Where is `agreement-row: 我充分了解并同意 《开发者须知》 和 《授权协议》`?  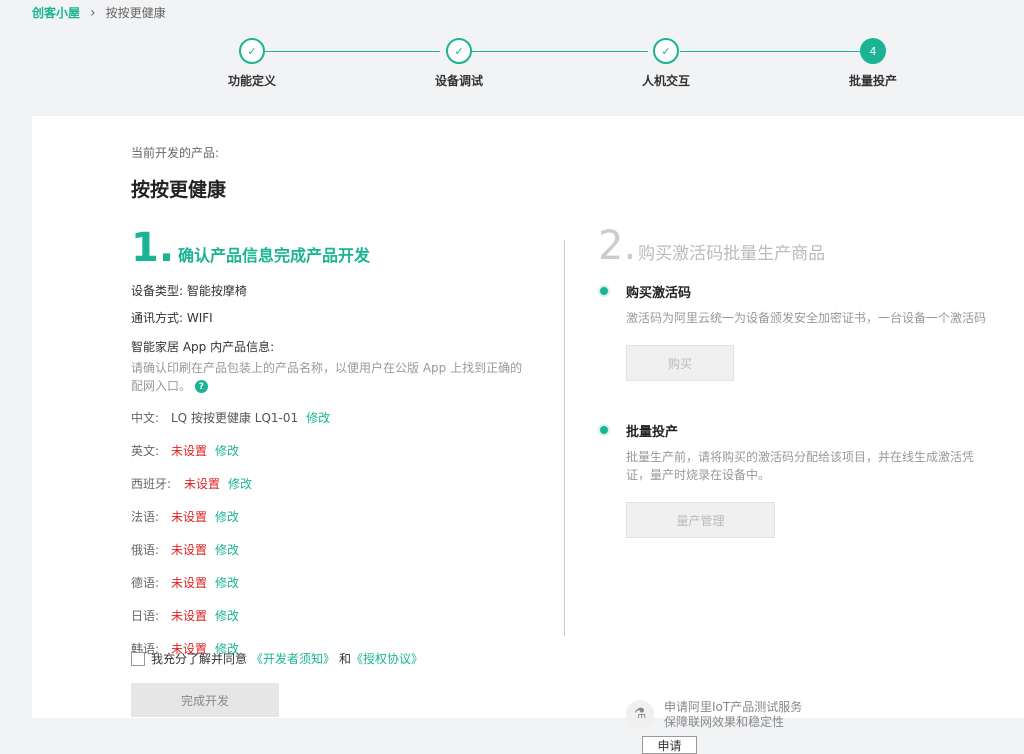
agreement-row: 我充分了解并同意 《开发者须知》 和 《授权协议》 is located at coordinates (279, 658).